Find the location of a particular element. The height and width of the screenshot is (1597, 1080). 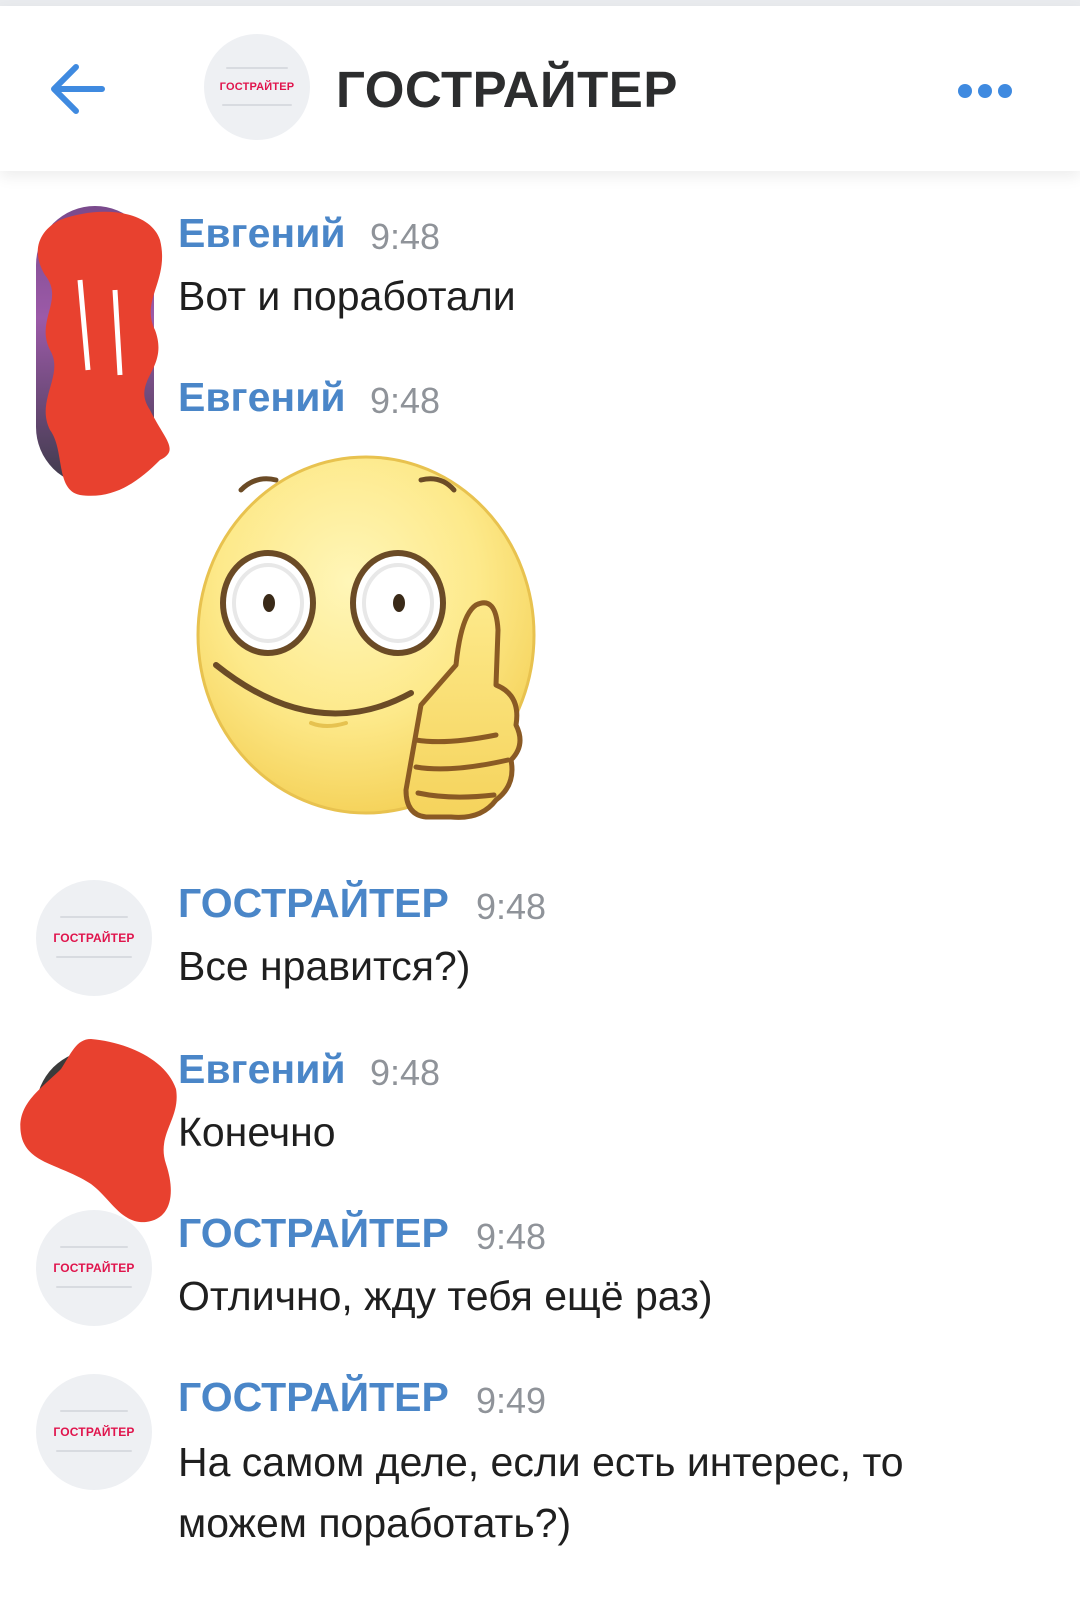

chat-header: ГОСТРАЙТЕР ГОСТРАЙТЕР is located at coordinates (540, 88).